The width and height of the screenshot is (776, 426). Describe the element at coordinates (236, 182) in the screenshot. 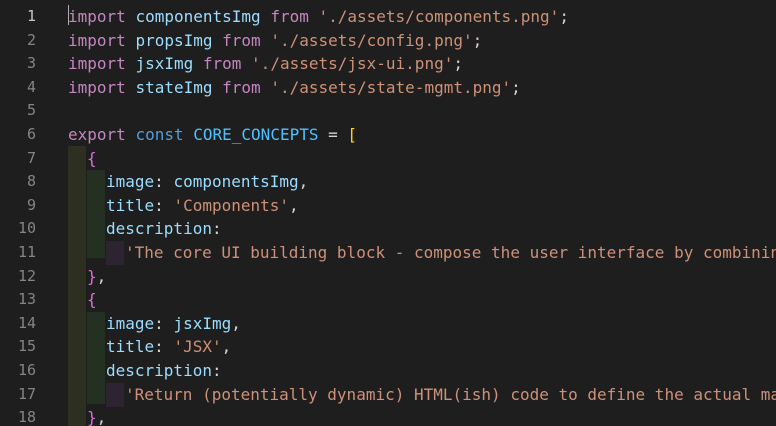

I see `property-value: componentsImg` at that location.